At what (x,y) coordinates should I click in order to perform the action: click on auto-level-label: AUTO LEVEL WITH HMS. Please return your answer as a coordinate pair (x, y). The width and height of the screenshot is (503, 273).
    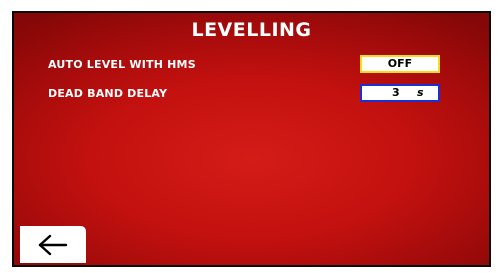
    Looking at the image, I should click on (122, 64).